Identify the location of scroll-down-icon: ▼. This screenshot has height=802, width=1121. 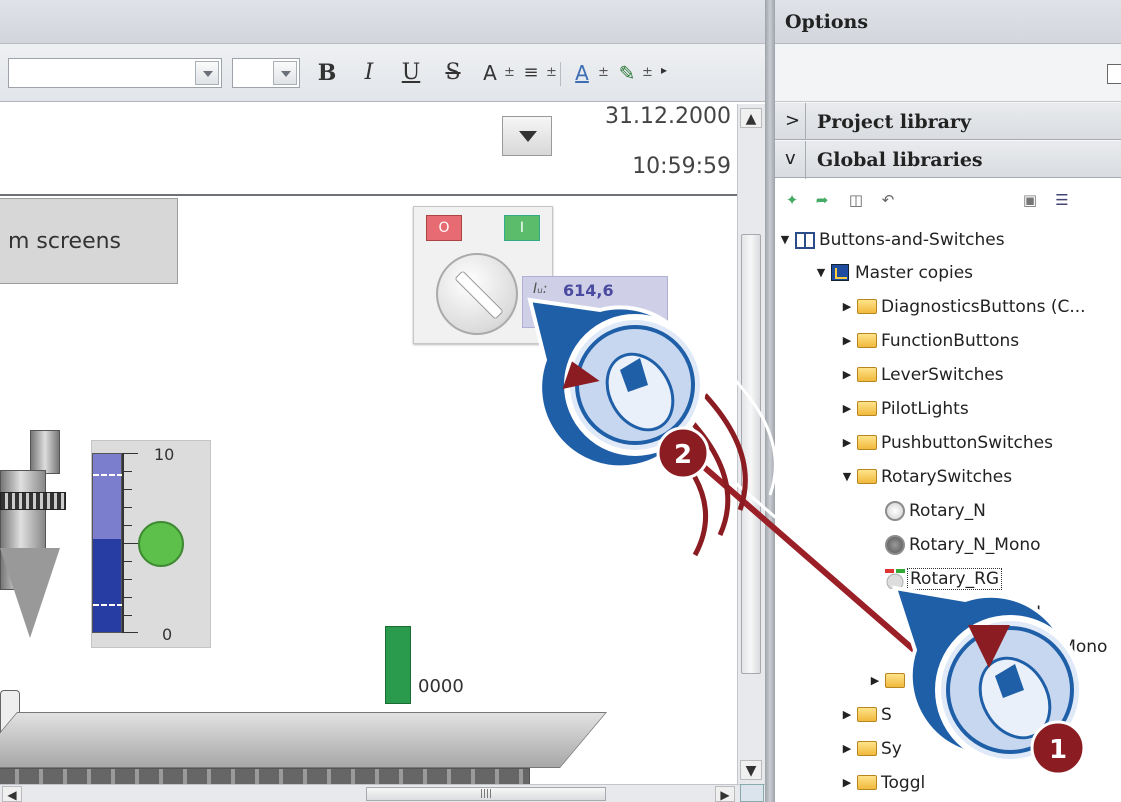
(751, 770).